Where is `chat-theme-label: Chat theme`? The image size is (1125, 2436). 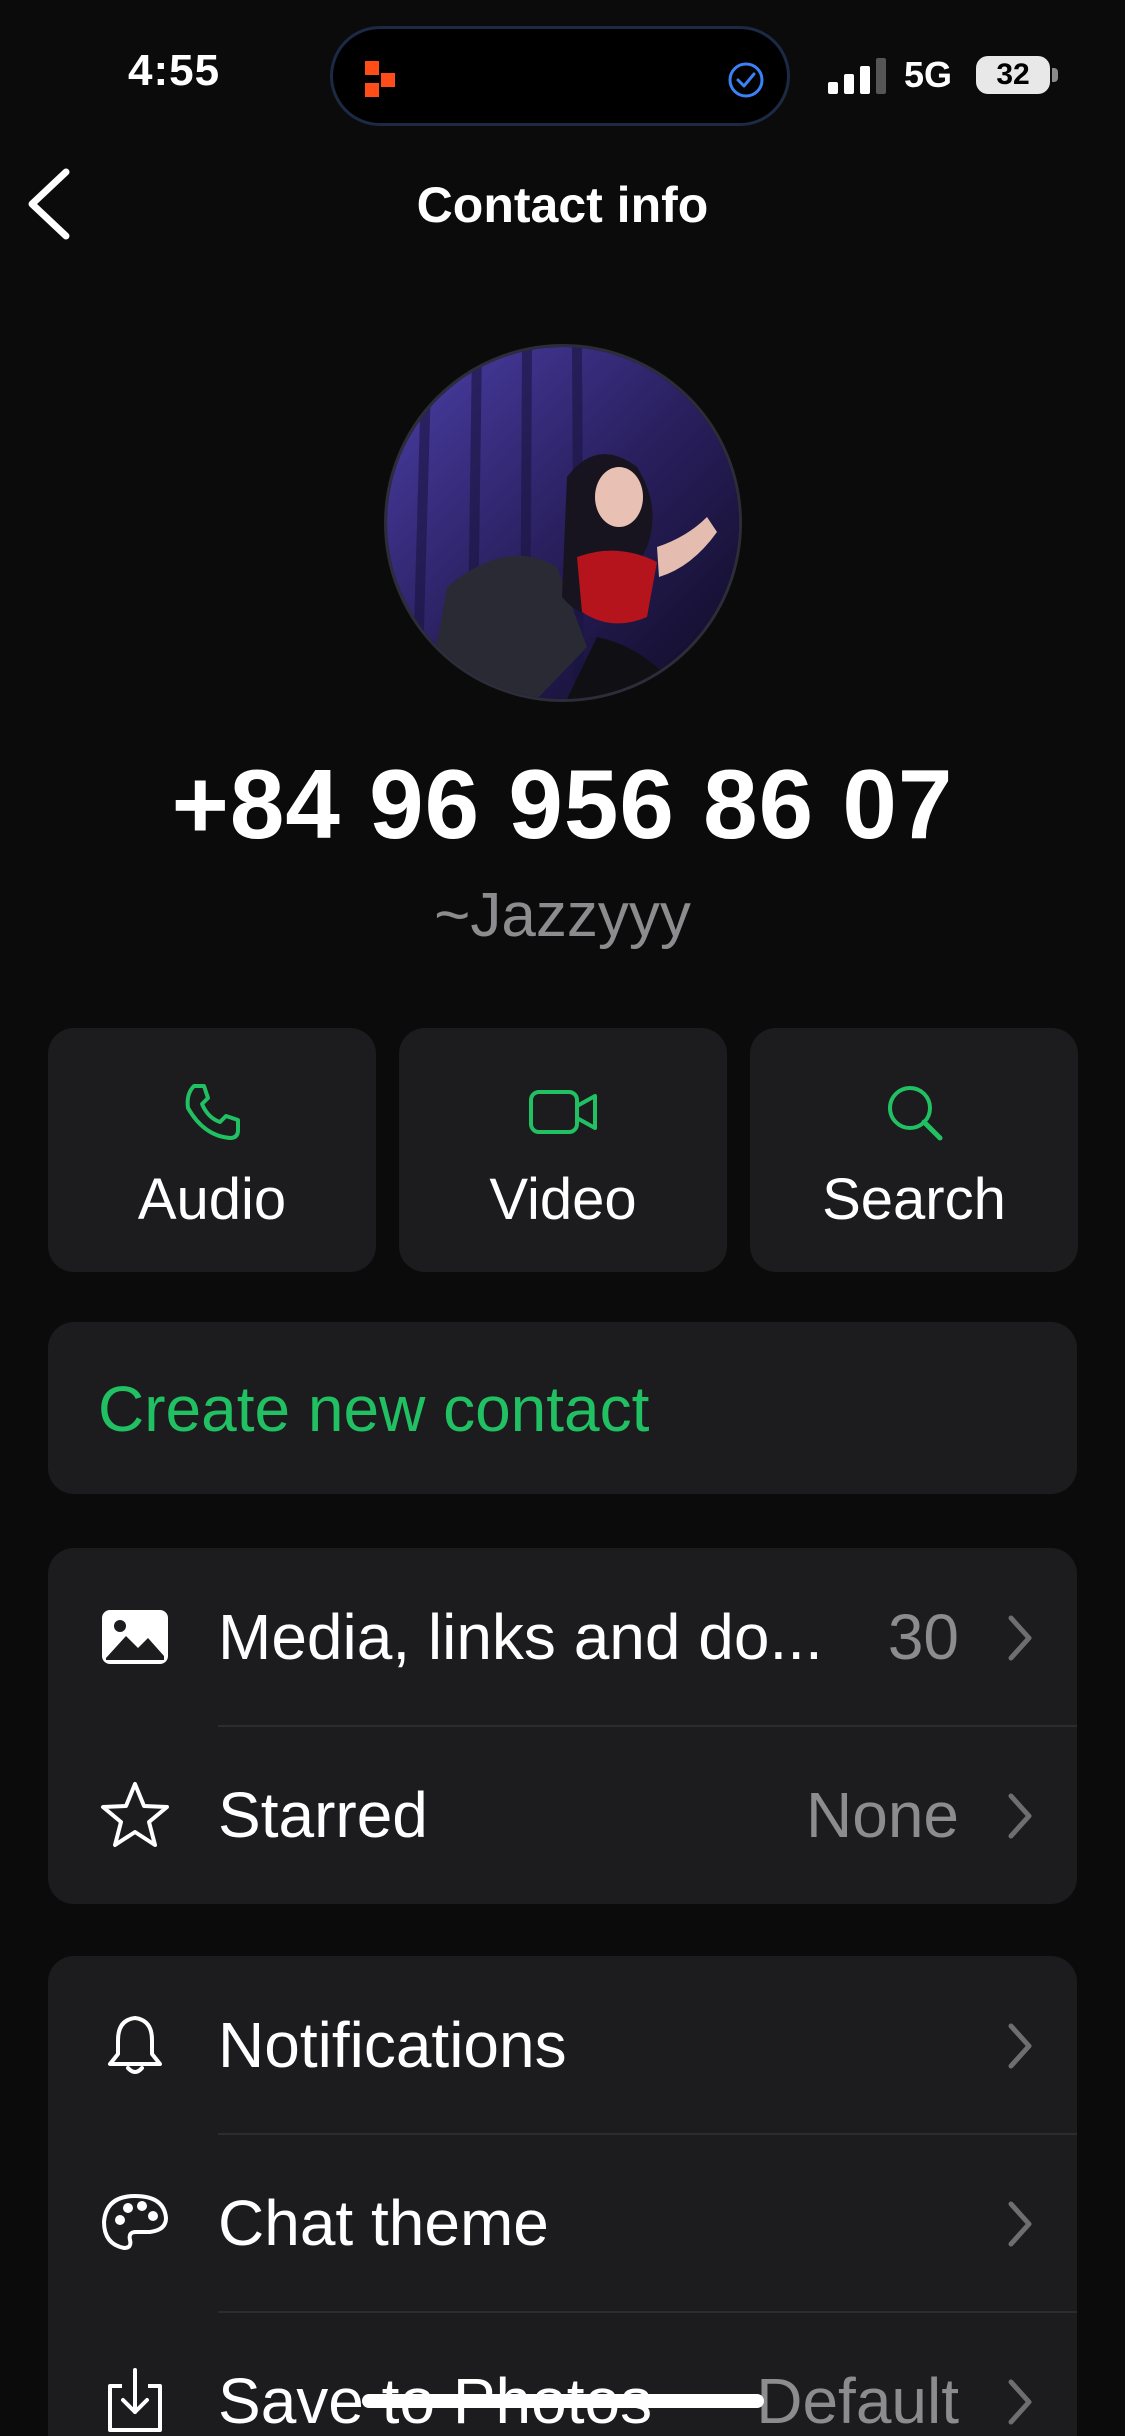 chat-theme-label: Chat theme is located at coordinates (383, 2223).